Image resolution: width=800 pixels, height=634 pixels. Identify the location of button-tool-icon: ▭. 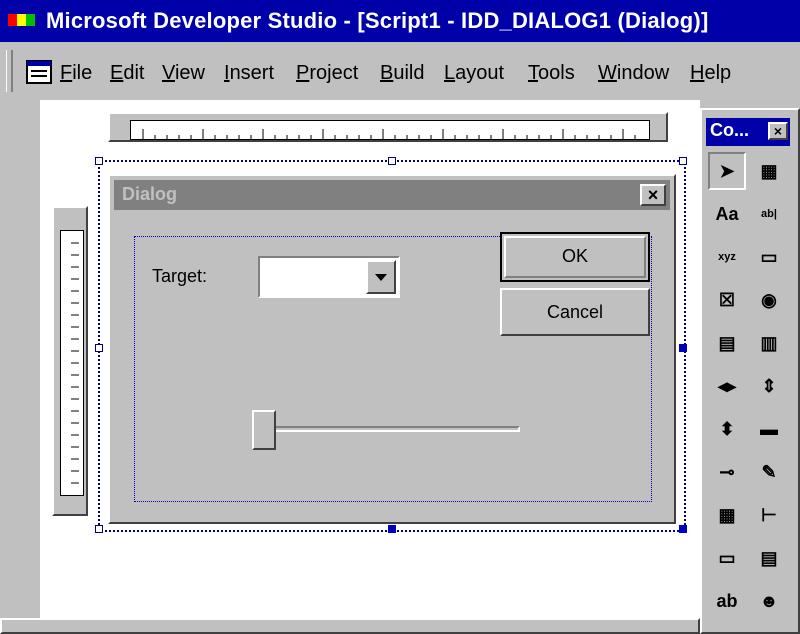
(769, 257).